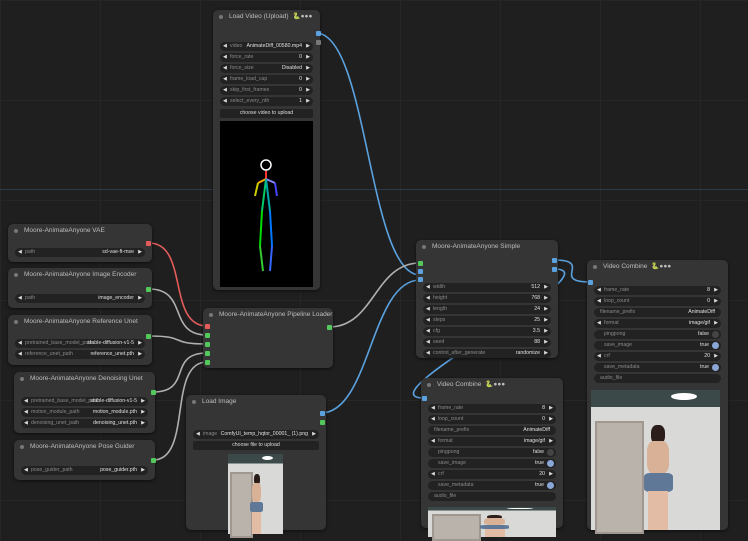 This screenshot has width=748, height=541. Describe the element at coordinates (492, 430) in the screenshot. I see `widget-filename-prefix: filename_prefix AnimateDiff` at that location.